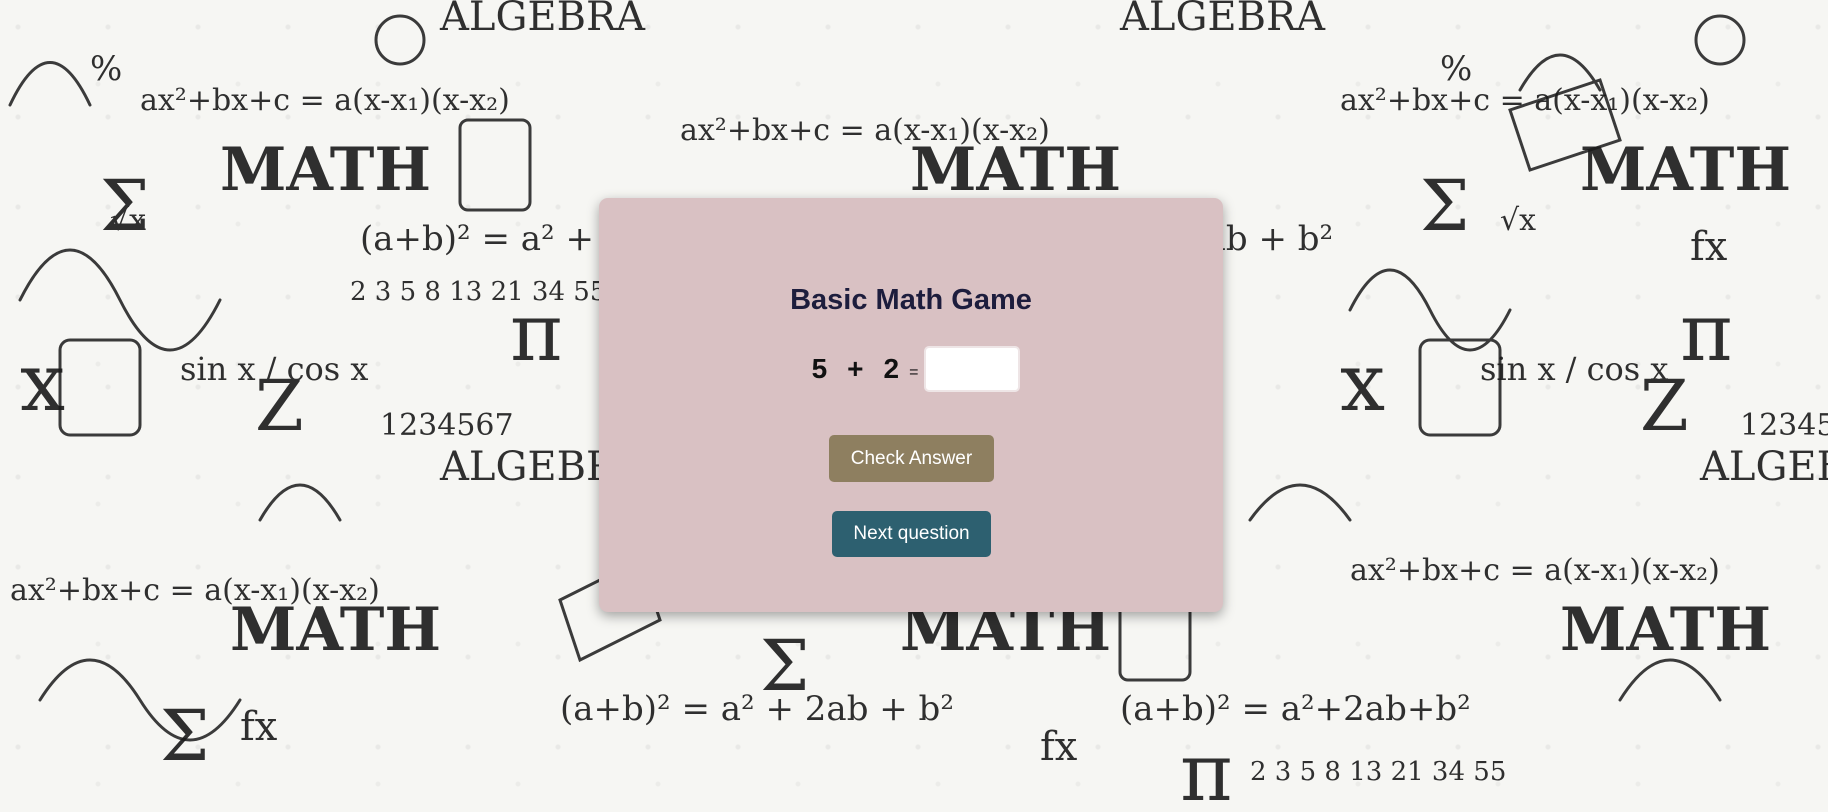  What do you see at coordinates (911, 534) in the screenshot?
I see `next-question-button: Next question` at bounding box center [911, 534].